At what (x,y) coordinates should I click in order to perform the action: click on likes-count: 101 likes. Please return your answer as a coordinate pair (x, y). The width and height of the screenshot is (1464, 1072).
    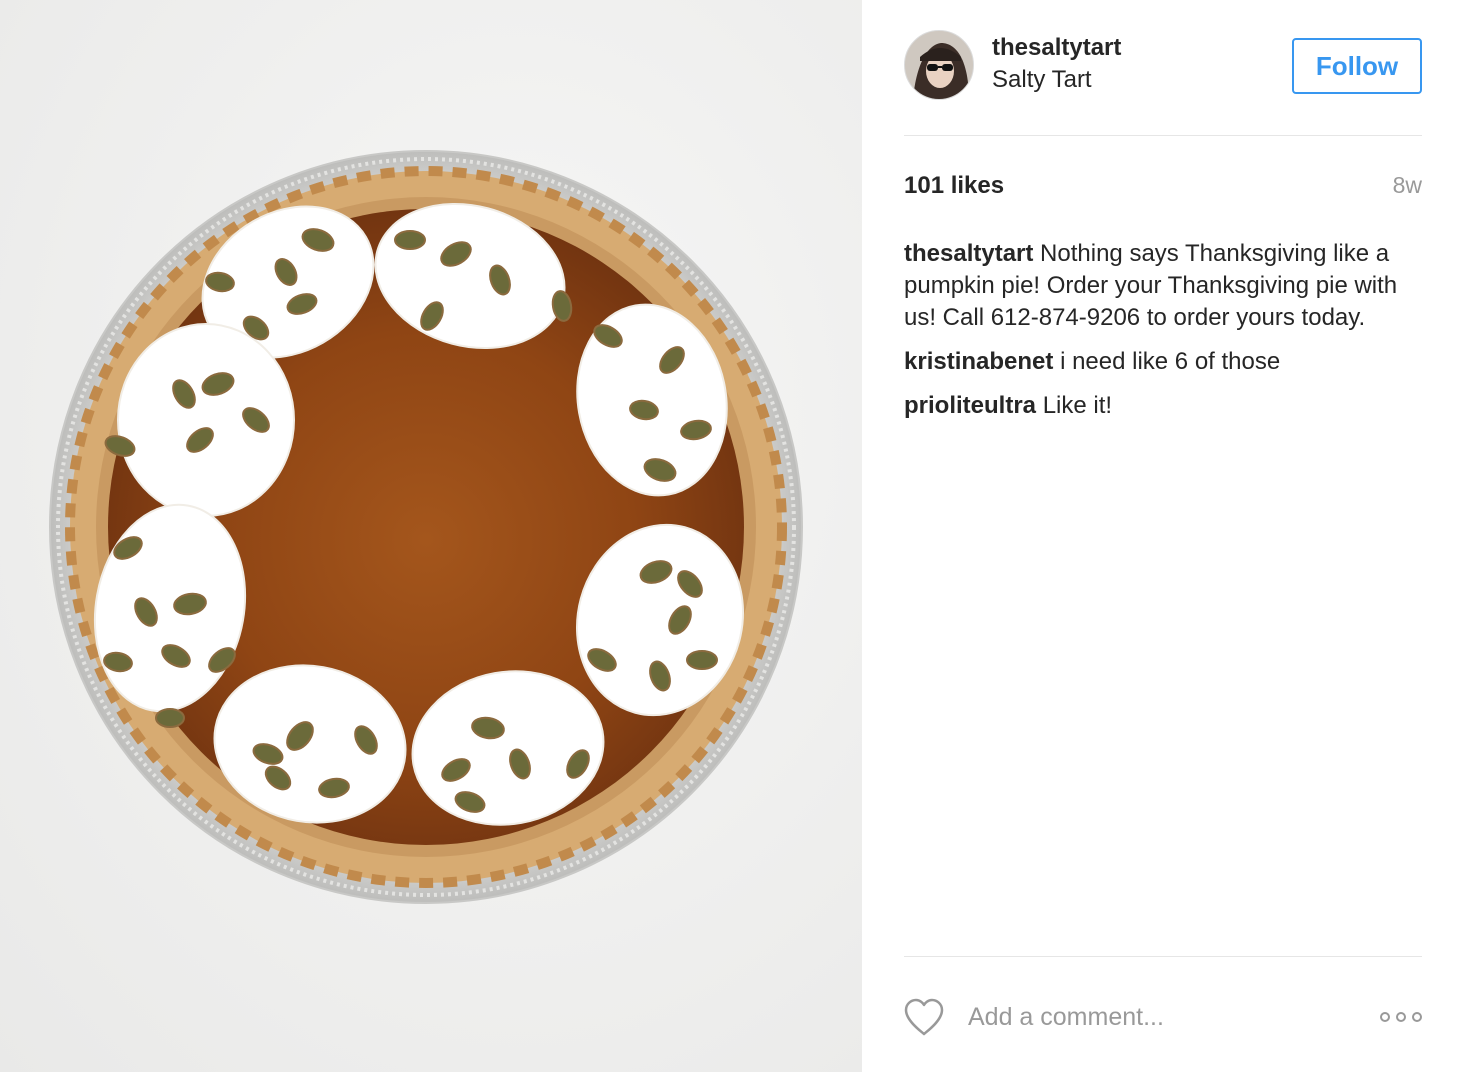
    Looking at the image, I should click on (954, 186).